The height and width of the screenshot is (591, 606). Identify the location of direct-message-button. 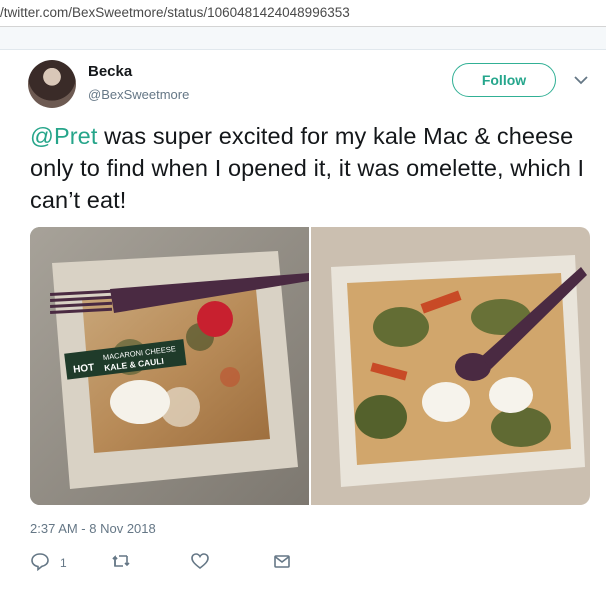
(283, 562).